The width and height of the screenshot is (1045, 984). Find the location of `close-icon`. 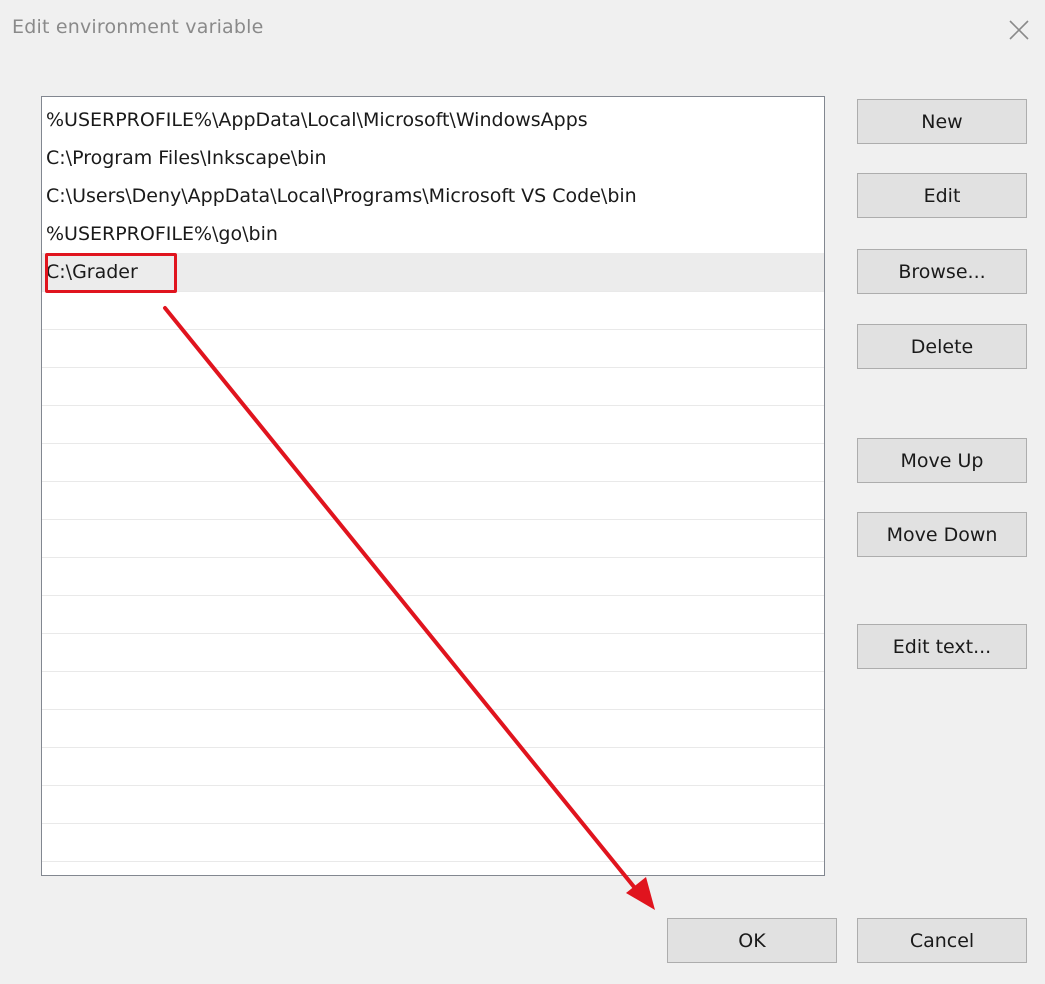

close-icon is located at coordinates (1019, 30).